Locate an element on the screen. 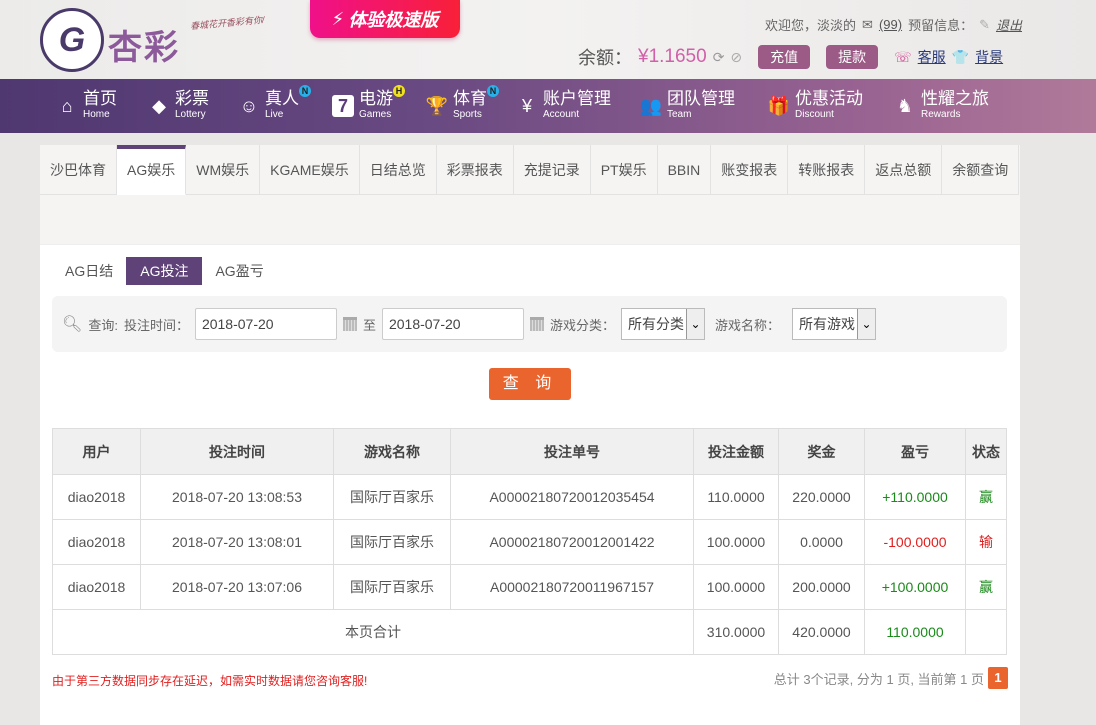  promo-label: 体验极速版 is located at coordinates (393, 20).